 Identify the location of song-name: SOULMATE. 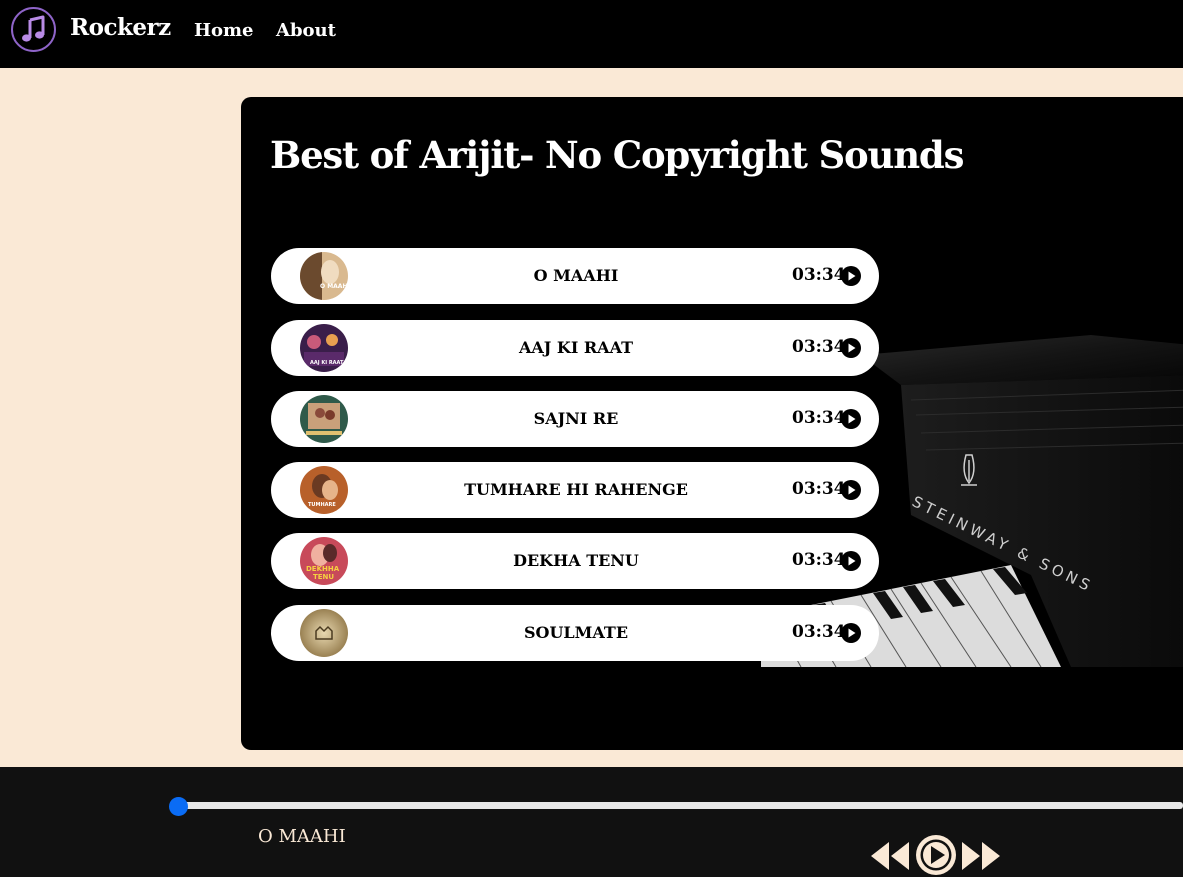
(576, 632).